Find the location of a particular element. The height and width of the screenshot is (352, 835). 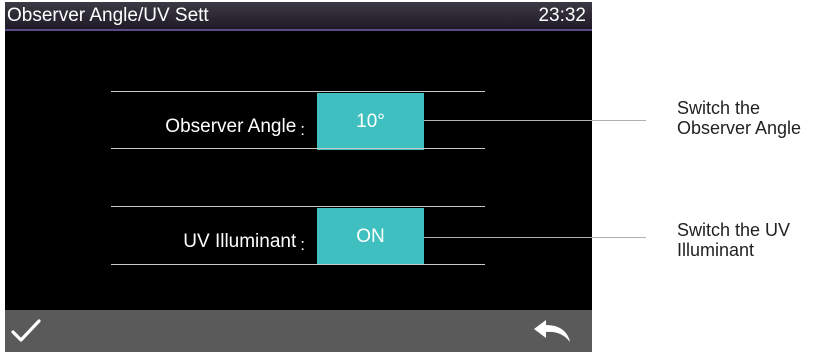

clock: 23:32 is located at coordinates (562, 15).